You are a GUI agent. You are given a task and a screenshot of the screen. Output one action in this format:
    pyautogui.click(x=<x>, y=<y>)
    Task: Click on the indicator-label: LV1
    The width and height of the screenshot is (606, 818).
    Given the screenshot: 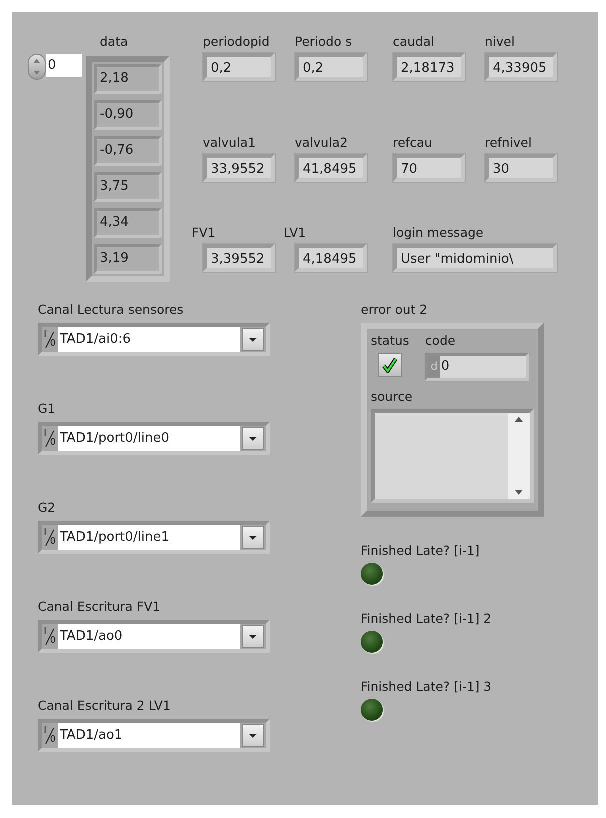 What is the action you would take?
    pyautogui.click(x=296, y=232)
    